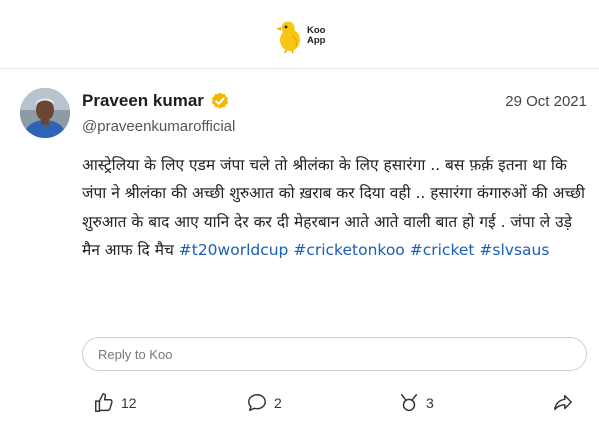 Image resolution: width=599 pixels, height=425 pixels. Describe the element at coordinates (129, 403) in the screenshot. I see `like-count: 12` at that location.